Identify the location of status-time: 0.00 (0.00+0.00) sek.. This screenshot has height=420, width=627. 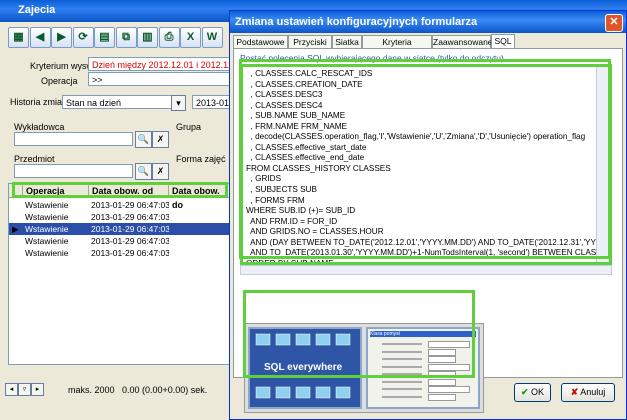
(165, 390).